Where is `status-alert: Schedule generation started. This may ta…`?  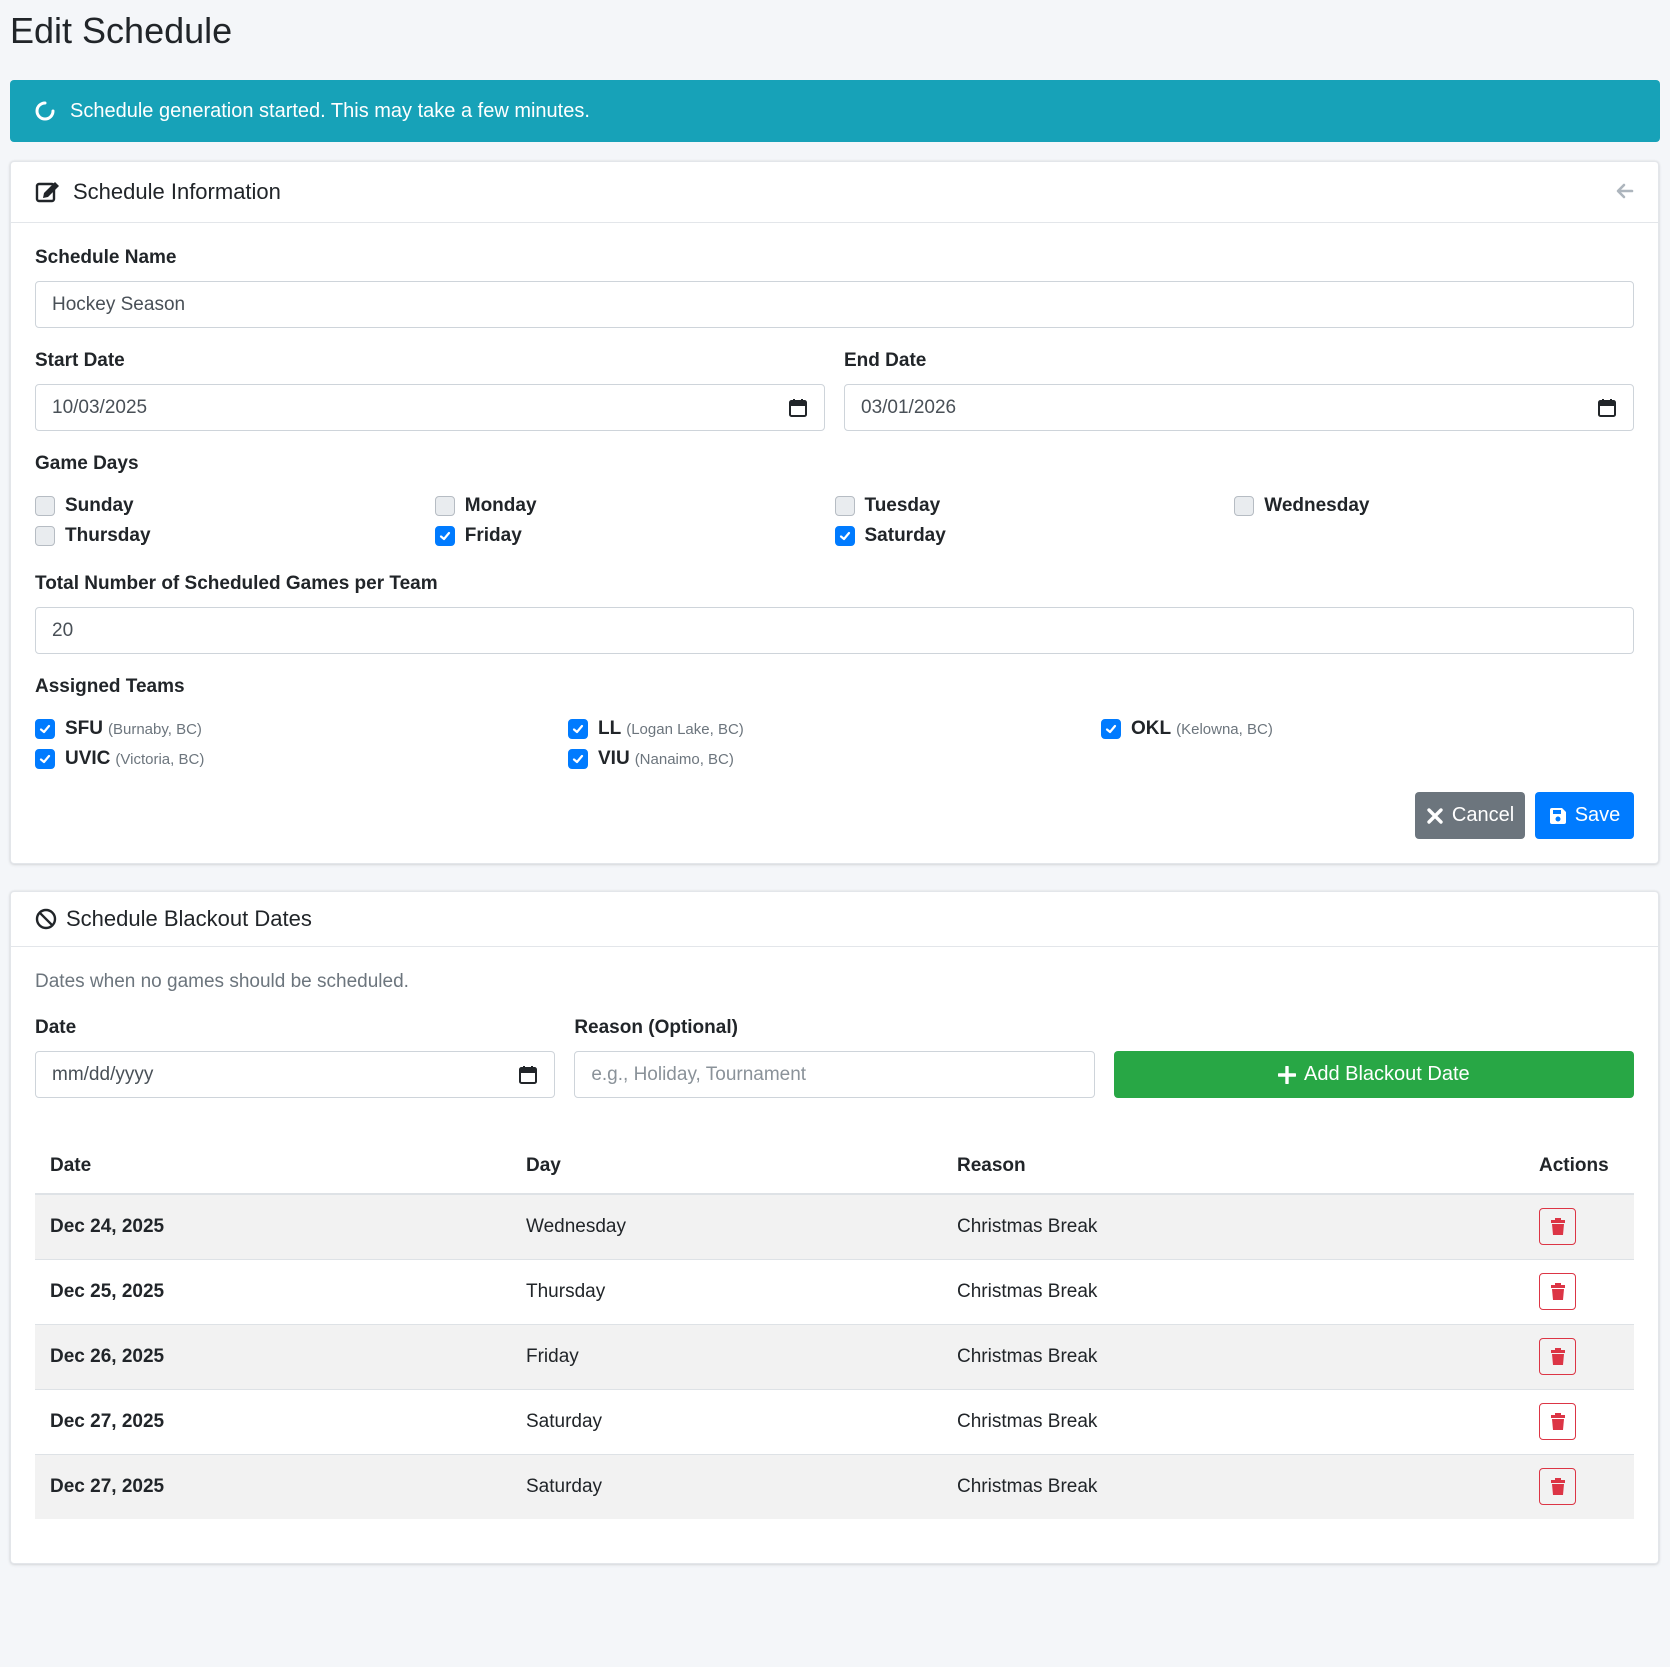 status-alert: Schedule generation started. This may ta… is located at coordinates (835, 111).